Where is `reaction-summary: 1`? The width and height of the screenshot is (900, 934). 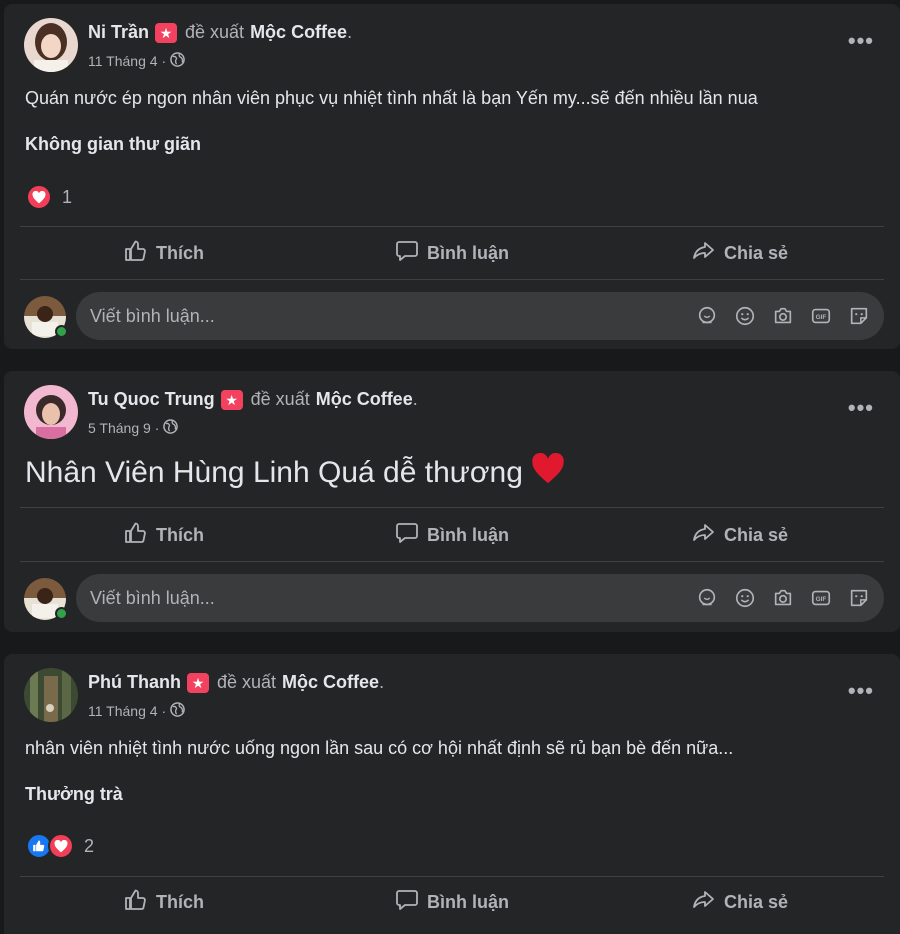
reaction-summary: 1 is located at coordinates (49, 197).